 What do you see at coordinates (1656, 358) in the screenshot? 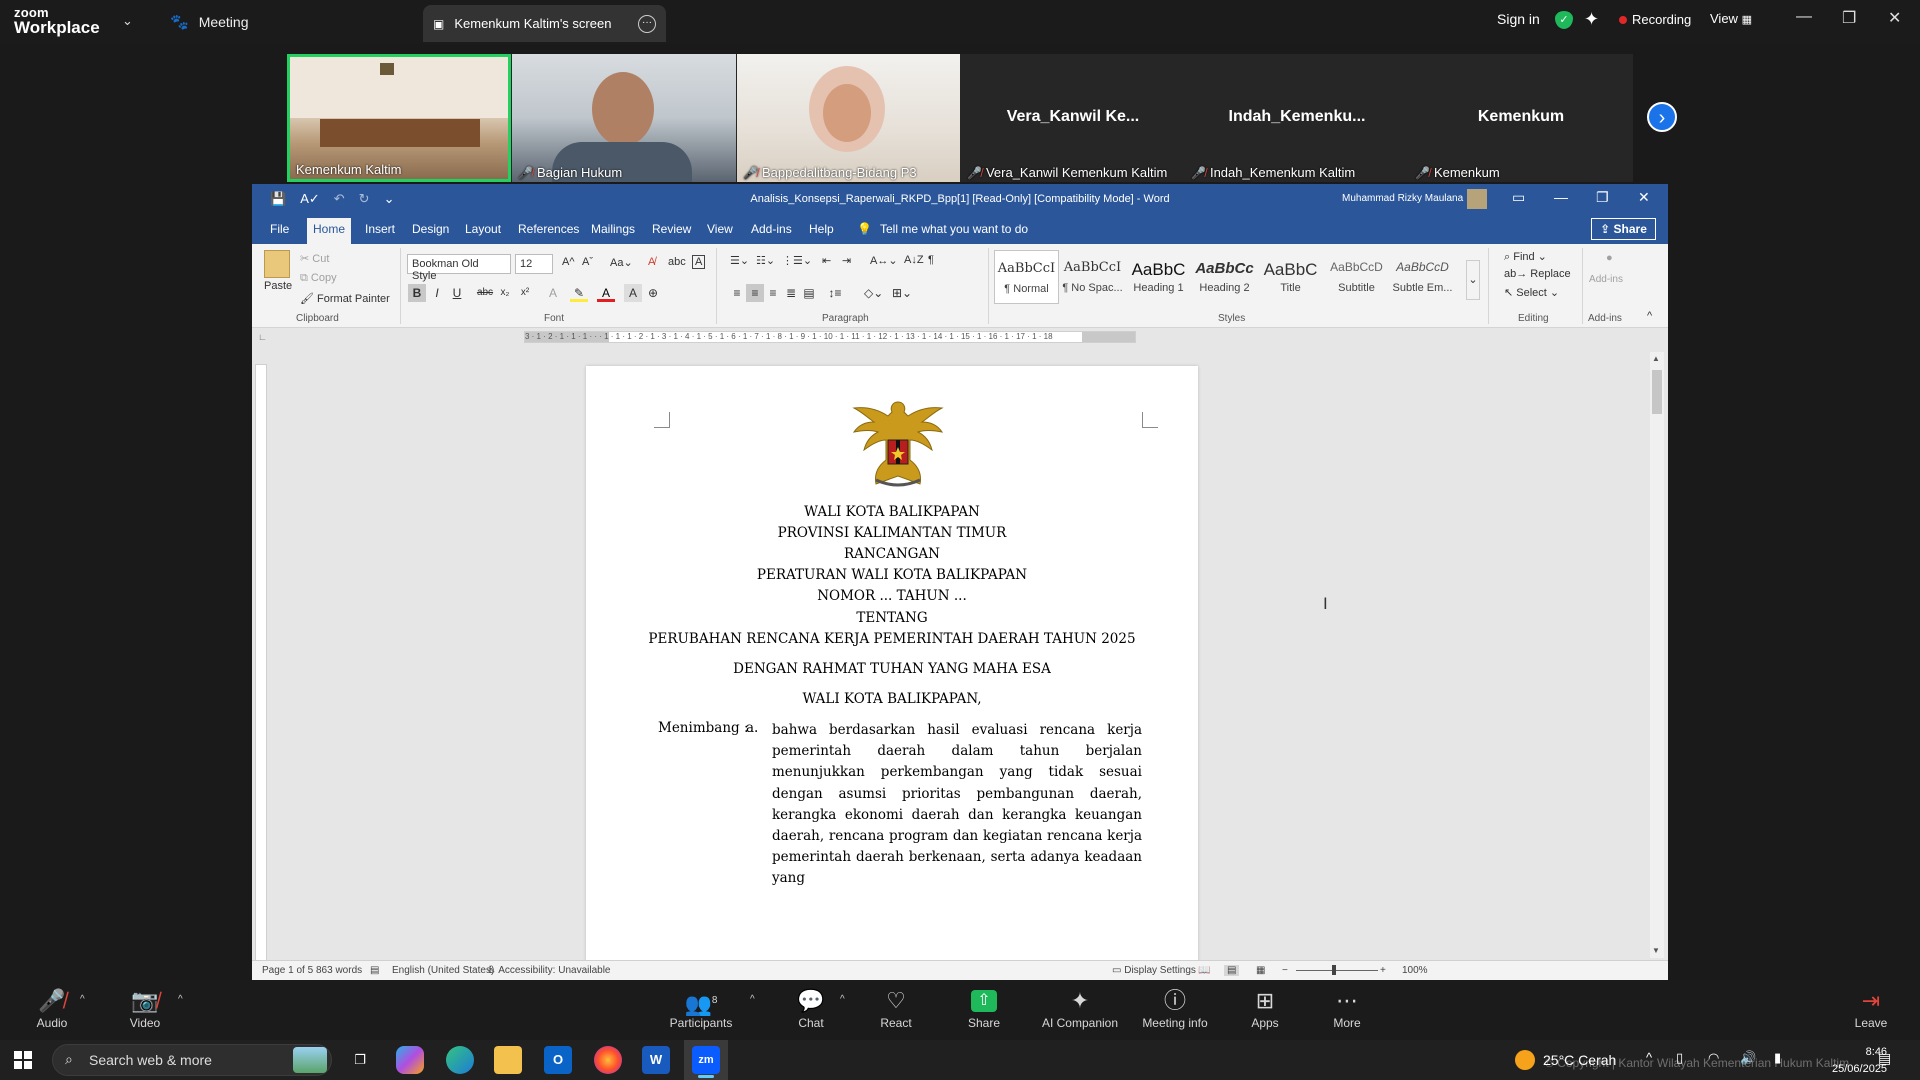
I see `scroll-up-icon: ▲` at bounding box center [1656, 358].